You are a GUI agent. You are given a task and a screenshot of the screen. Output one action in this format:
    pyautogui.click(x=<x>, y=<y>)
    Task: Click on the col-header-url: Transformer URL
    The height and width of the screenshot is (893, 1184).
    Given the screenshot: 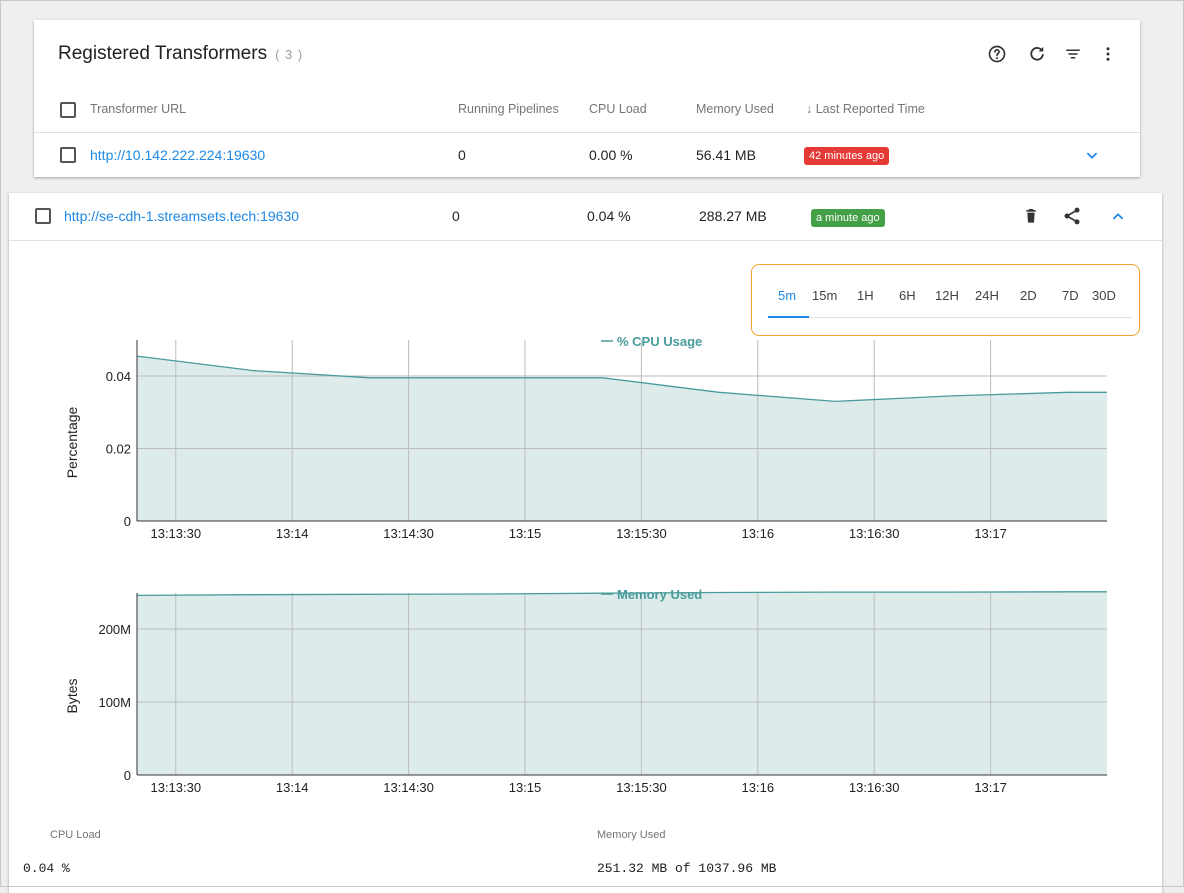 What is the action you would take?
    pyautogui.click(x=138, y=109)
    